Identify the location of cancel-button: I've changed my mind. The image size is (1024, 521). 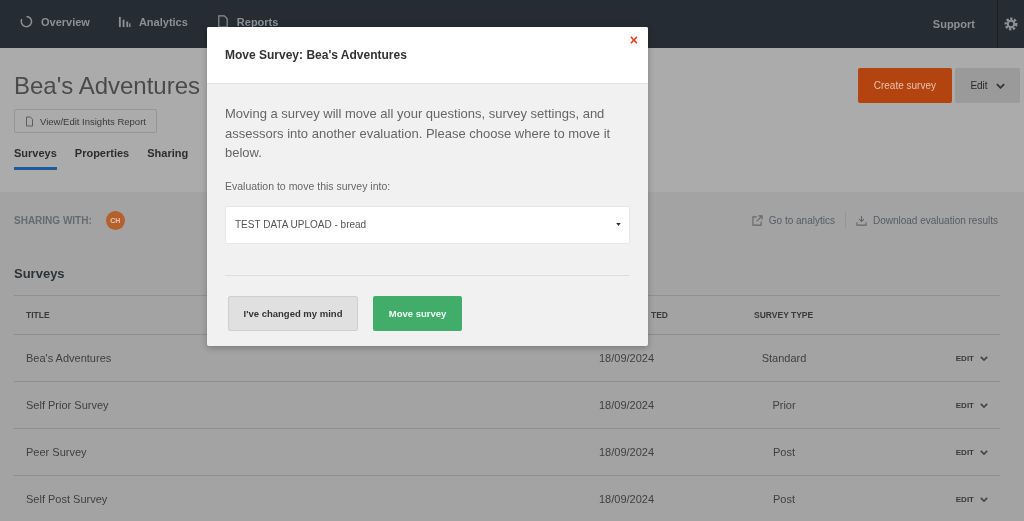
(293, 313).